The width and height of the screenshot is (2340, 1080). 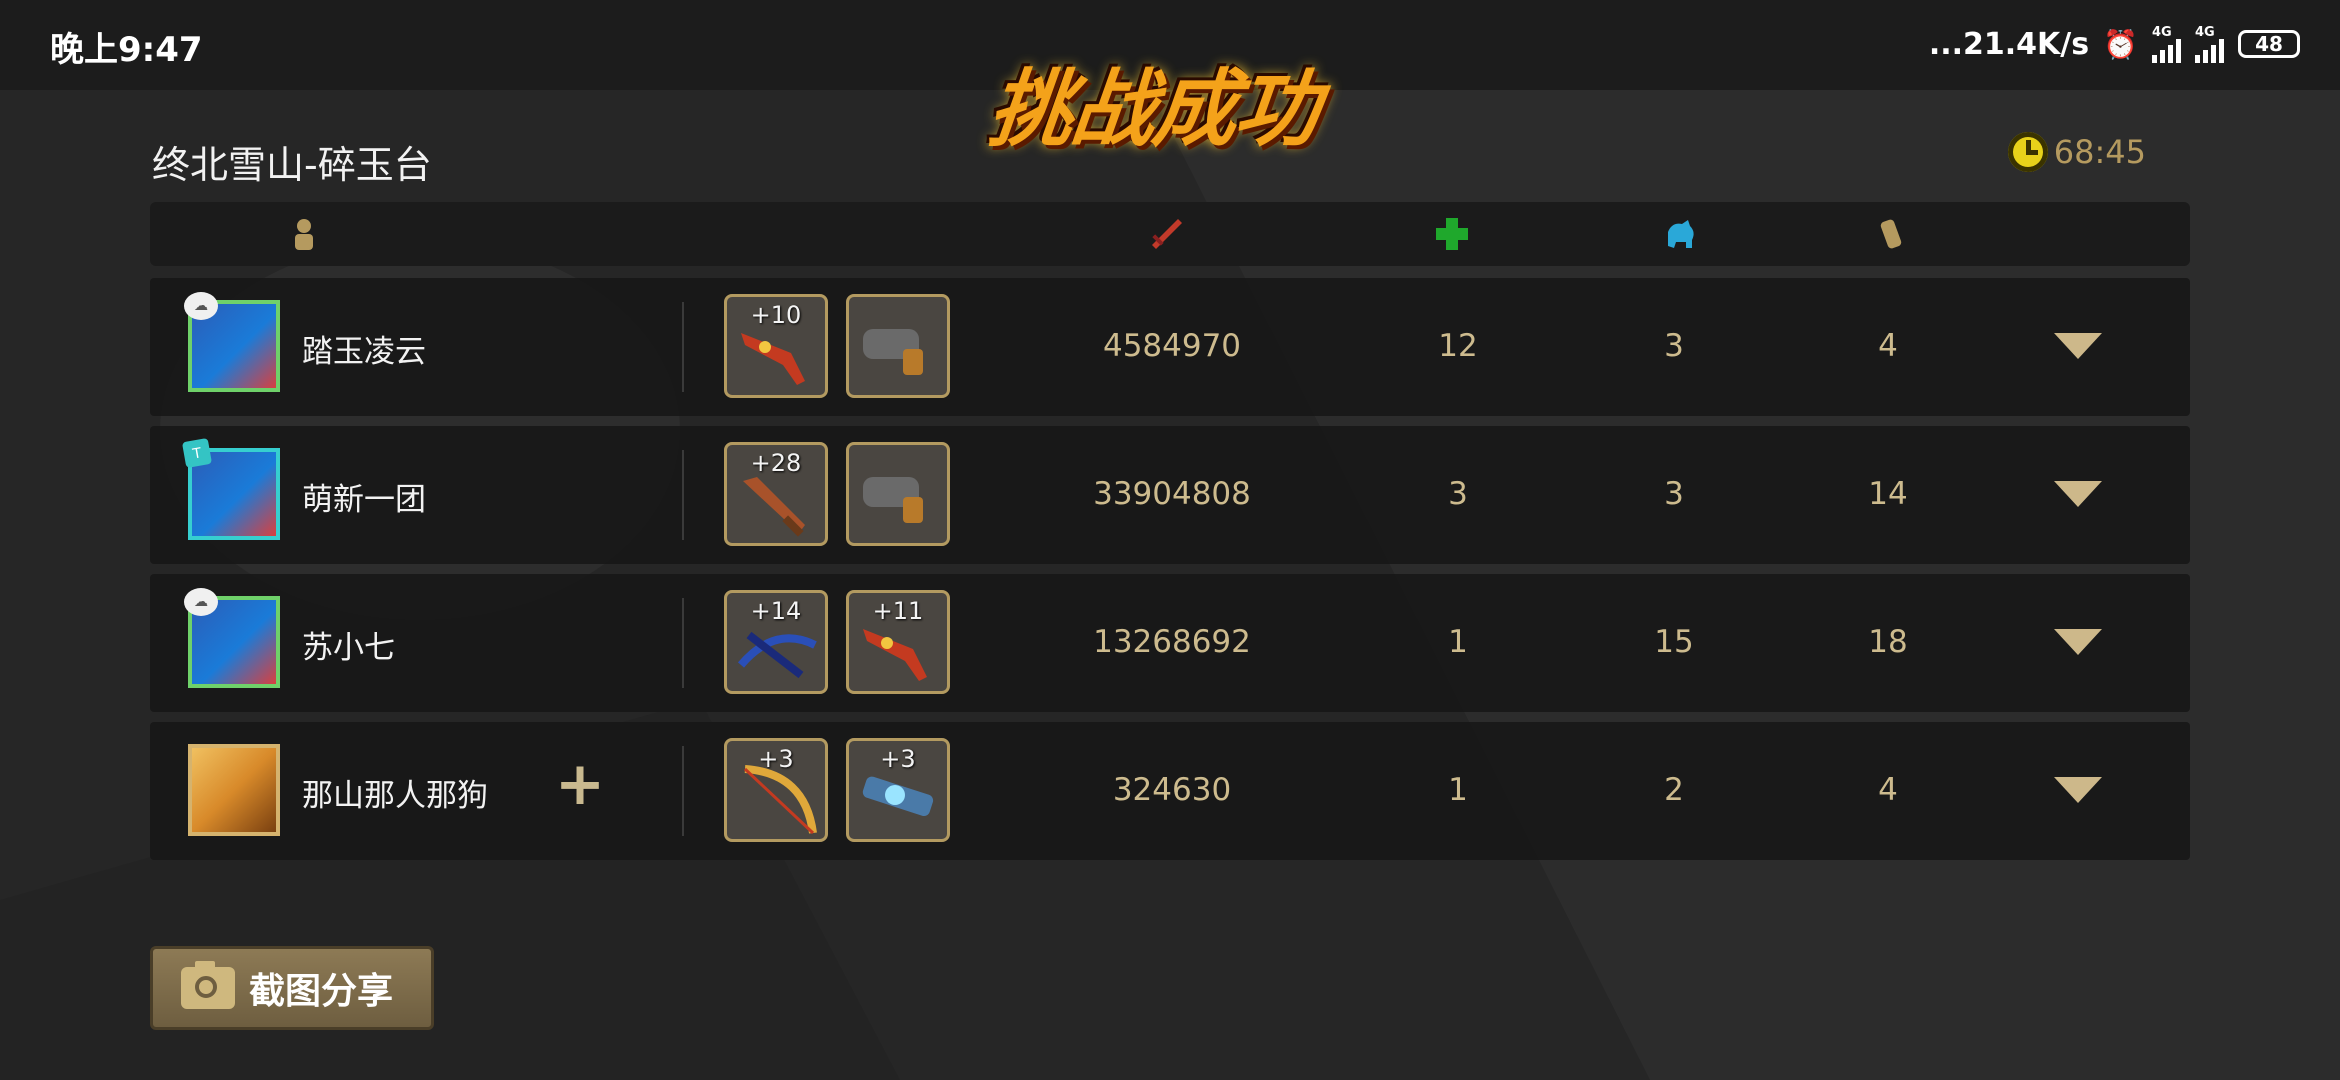 I want to click on revive-icon, so click(x=1681, y=234).